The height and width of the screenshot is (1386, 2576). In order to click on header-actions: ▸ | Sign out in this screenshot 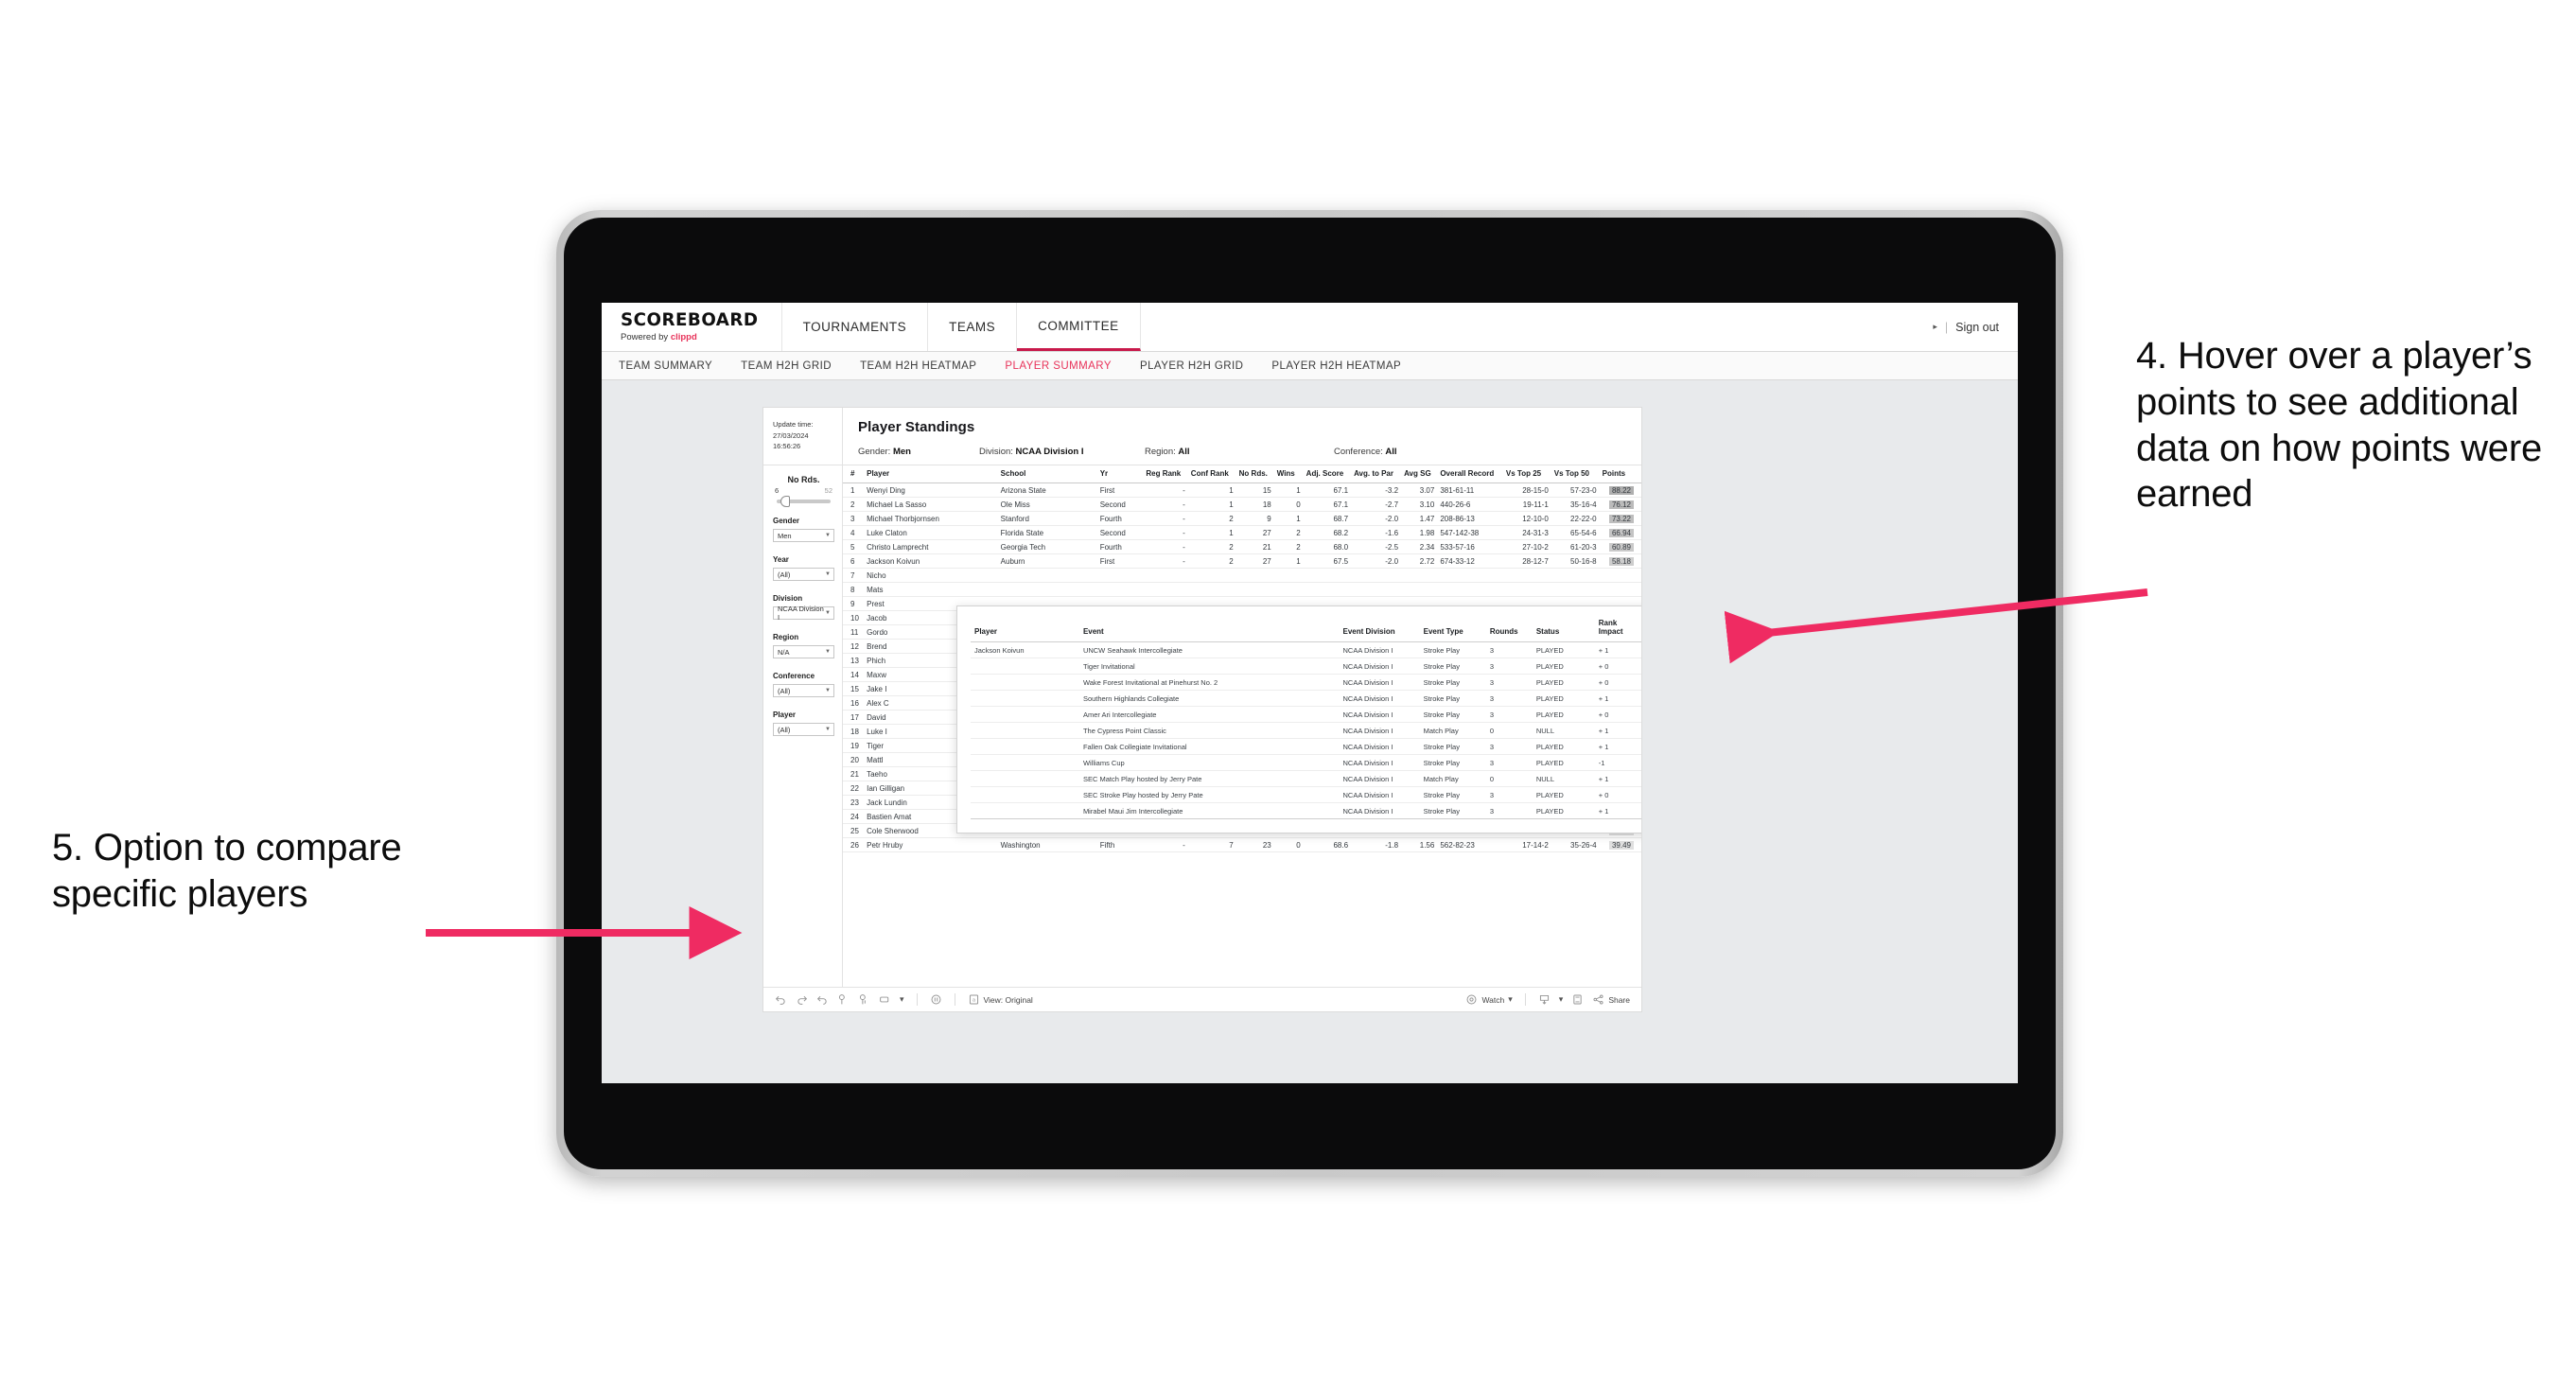, I will do `click(1966, 327)`.